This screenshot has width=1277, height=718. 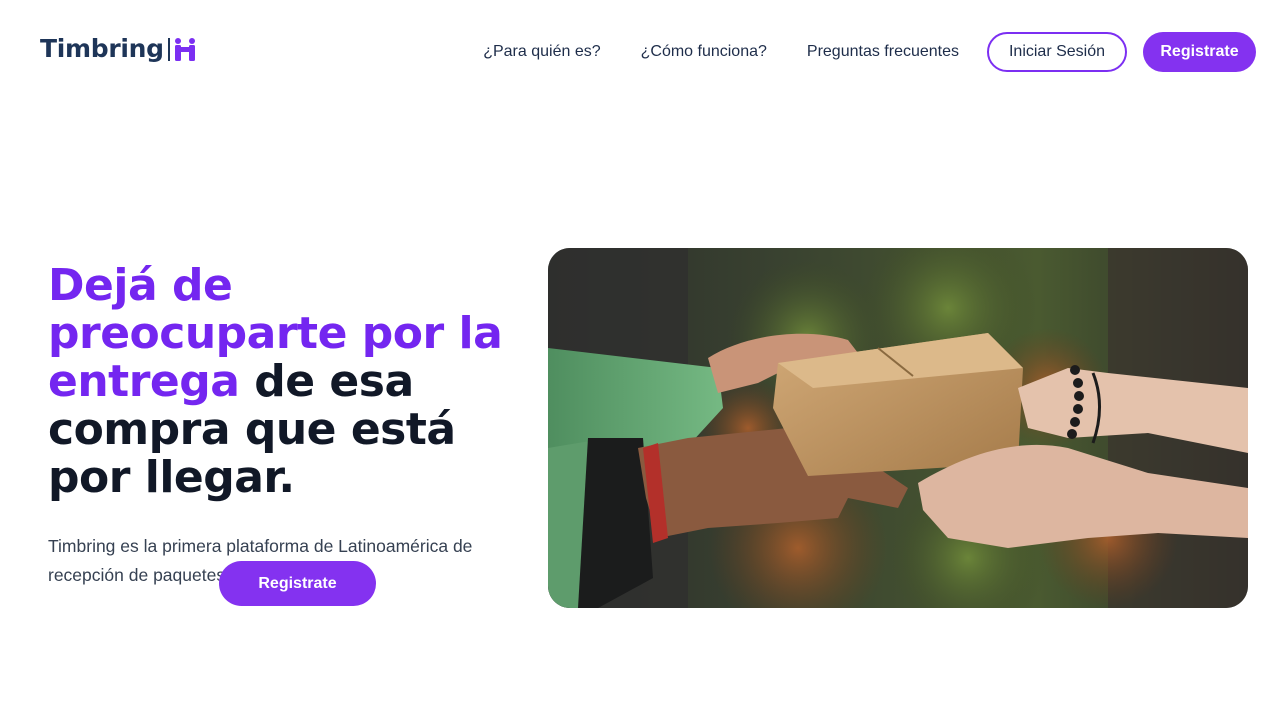 I want to click on two-people-handing-box-icon, so click(x=182, y=49).